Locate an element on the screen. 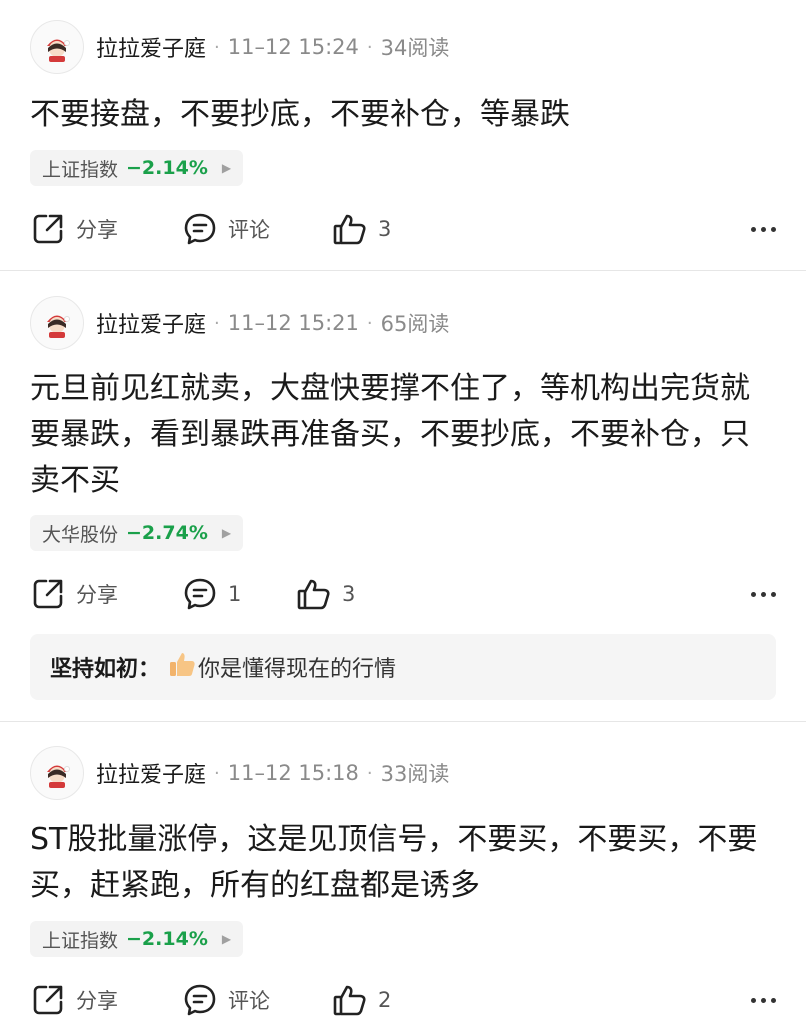 The width and height of the screenshot is (806, 1026). post-content: 不要接盘，不要抄底，不要补仓，等暴跌 is located at coordinates (403, 115).